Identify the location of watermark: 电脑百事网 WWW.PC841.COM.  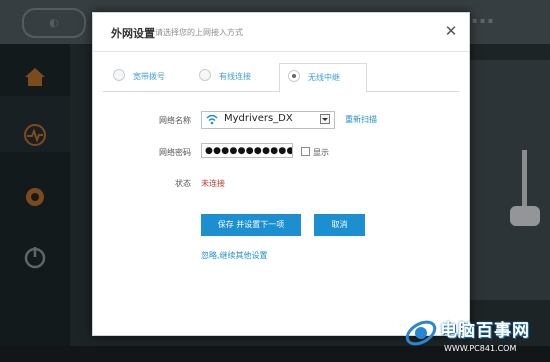
(477, 336).